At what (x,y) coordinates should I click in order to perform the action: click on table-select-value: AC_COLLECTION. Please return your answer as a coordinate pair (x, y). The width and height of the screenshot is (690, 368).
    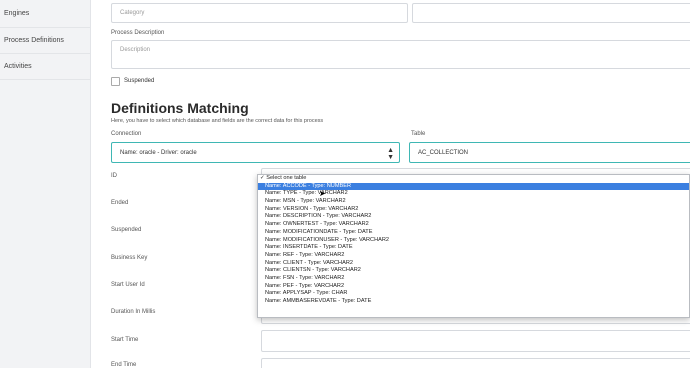
    Looking at the image, I should click on (443, 153).